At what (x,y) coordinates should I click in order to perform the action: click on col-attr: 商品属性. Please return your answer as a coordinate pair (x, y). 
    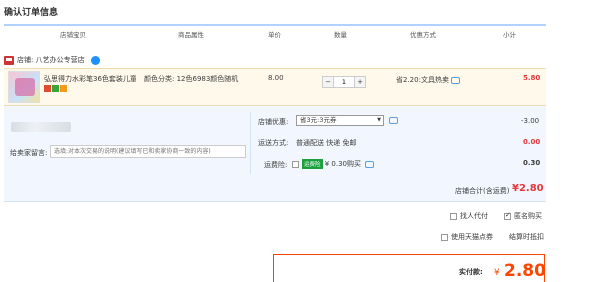
    Looking at the image, I should click on (191, 35).